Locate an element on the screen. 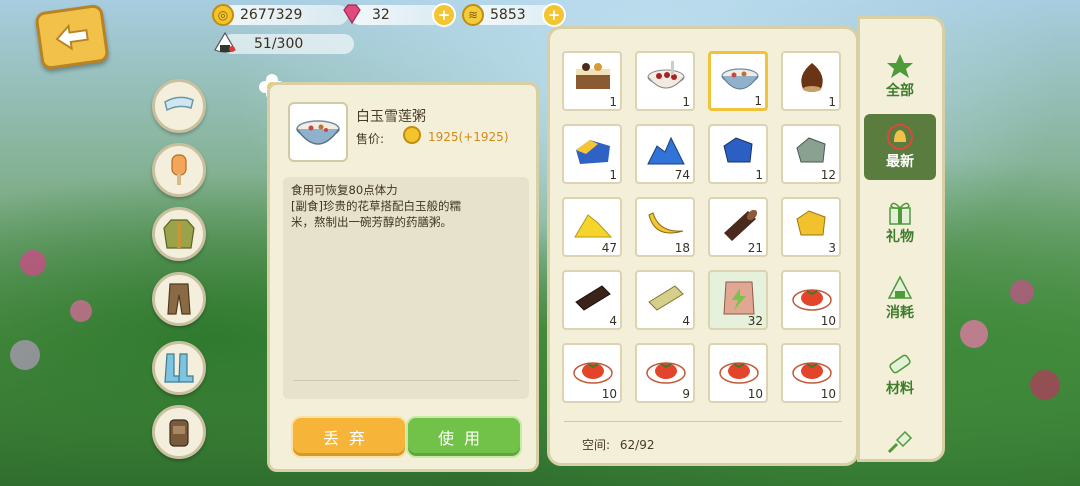  ticket-amount: 5853 is located at coordinates (508, 15).